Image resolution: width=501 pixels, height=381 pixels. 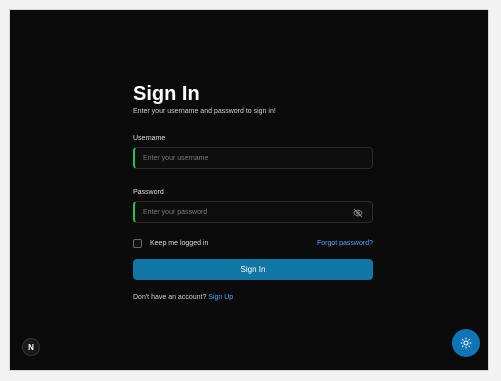 What do you see at coordinates (149, 138) in the screenshot?
I see `username-label: Username` at bounding box center [149, 138].